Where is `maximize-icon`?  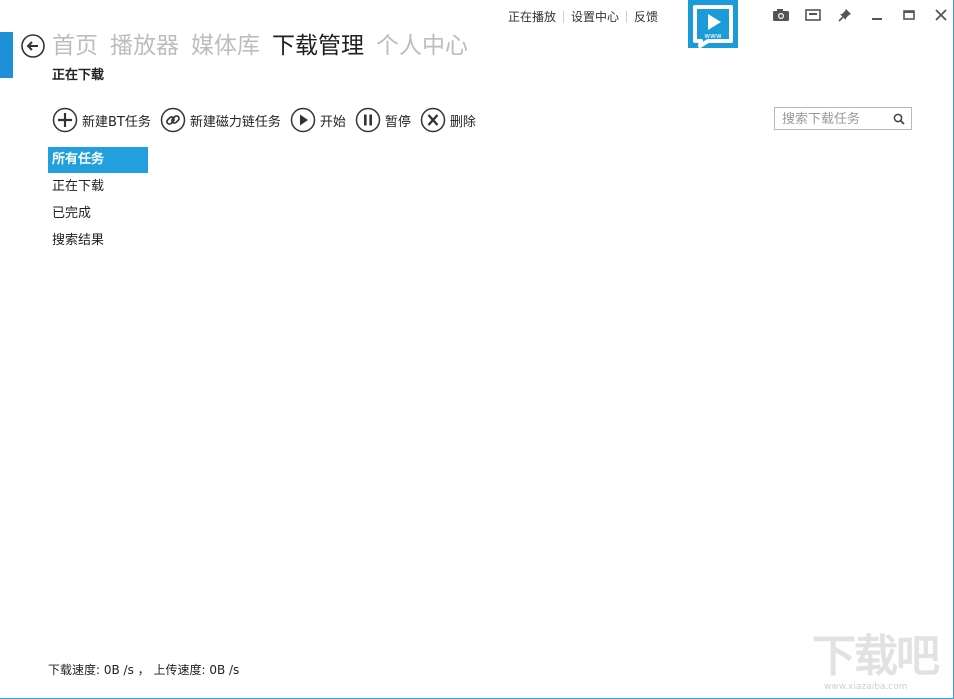 maximize-icon is located at coordinates (909, 15).